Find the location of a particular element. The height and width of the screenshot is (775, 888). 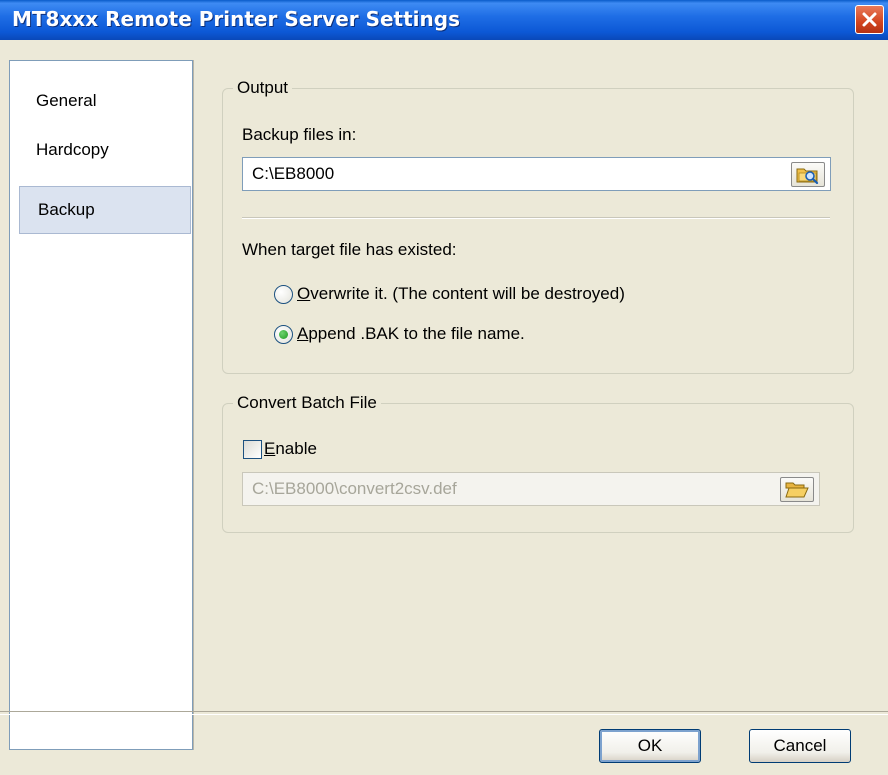

close-icon is located at coordinates (869, 19).